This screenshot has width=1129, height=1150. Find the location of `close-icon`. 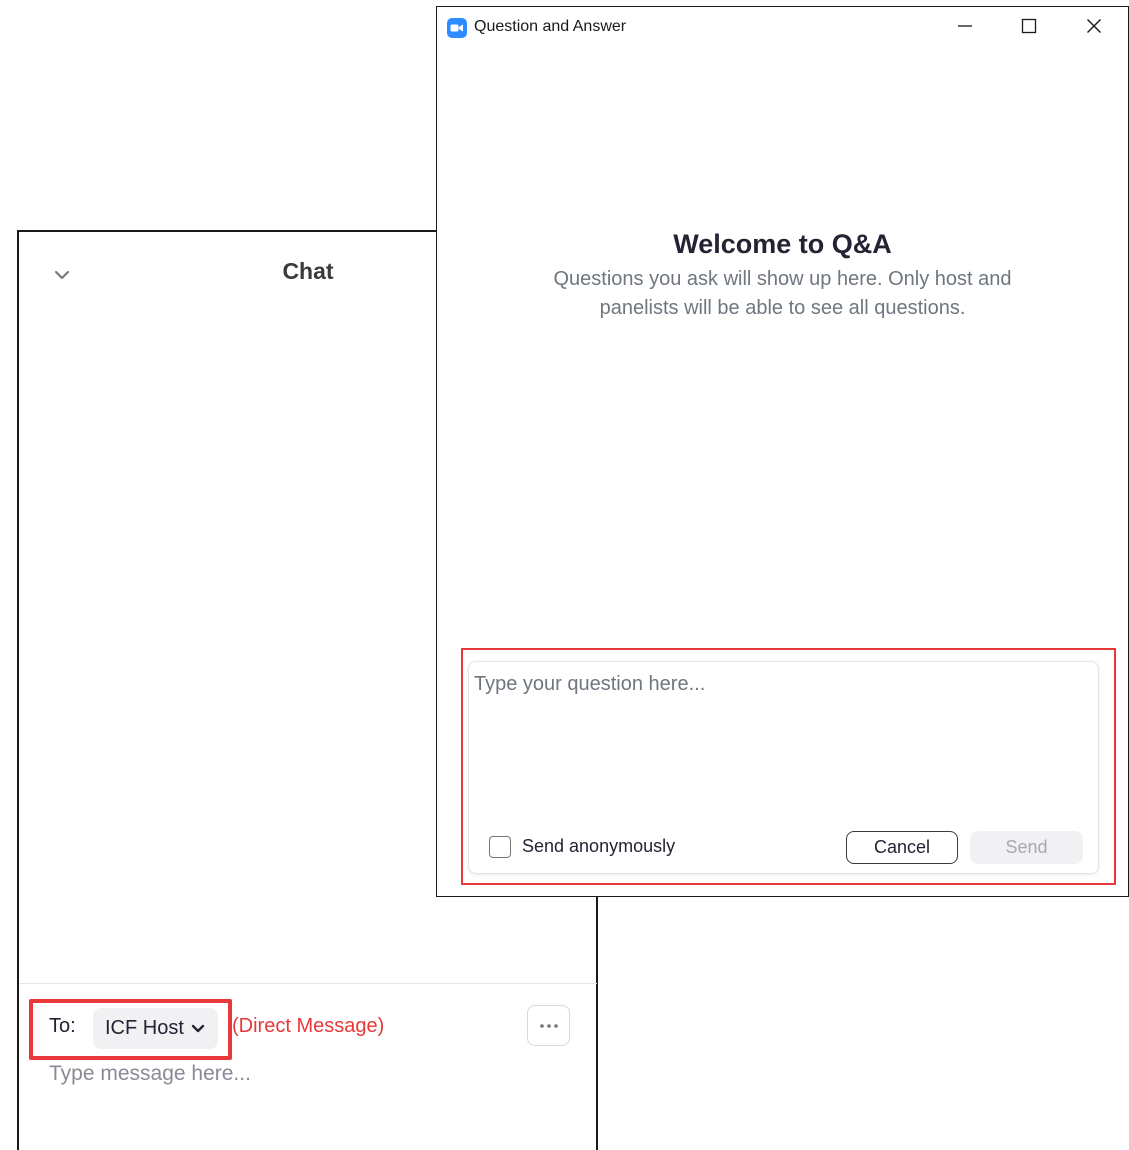

close-icon is located at coordinates (1094, 26).